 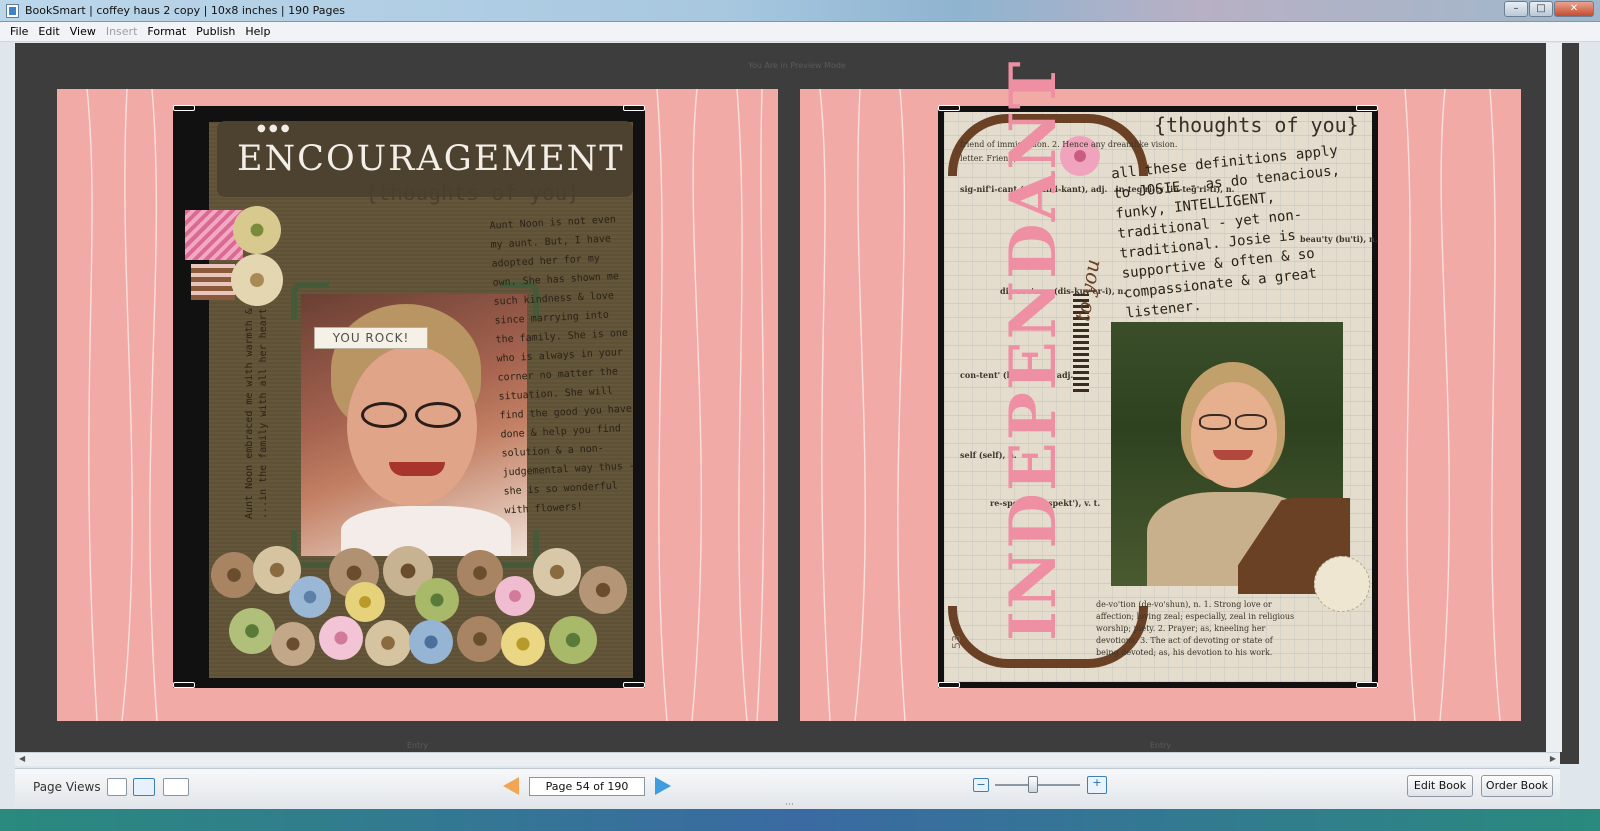 What do you see at coordinates (587, 786) in the screenshot?
I see `page-indicator-field: Page 54 of 190` at bounding box center [587, 786].